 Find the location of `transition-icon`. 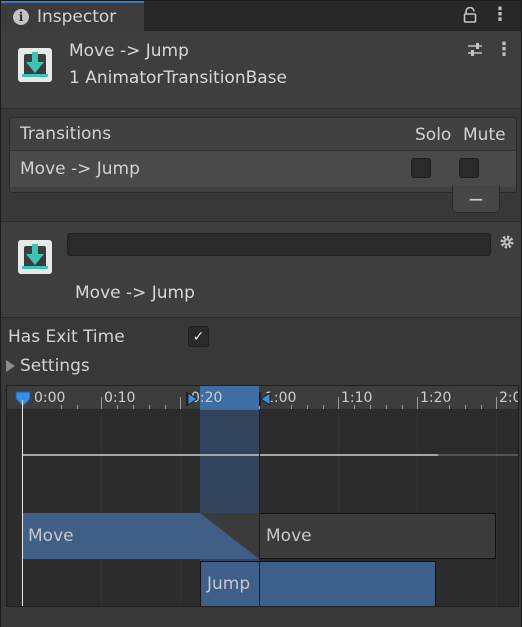

transition-icon is located at coordinates (35, 65).